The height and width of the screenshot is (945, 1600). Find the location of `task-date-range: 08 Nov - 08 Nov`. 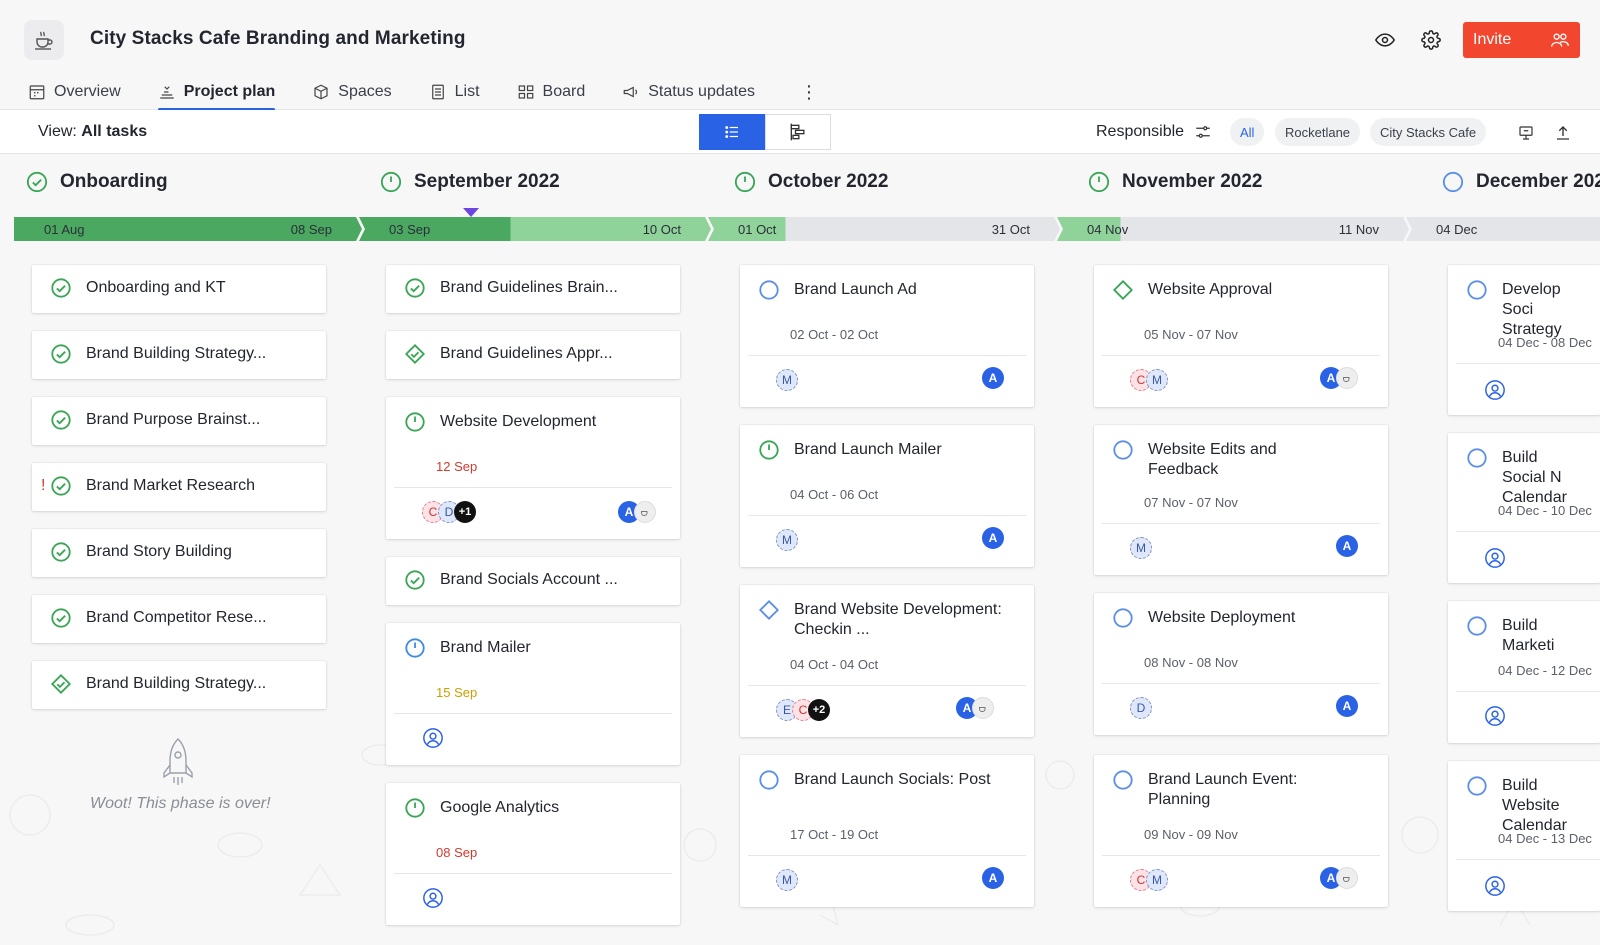

task-date-range: 08 Nov - 08 Nov is located at coordinates (1191, 662).